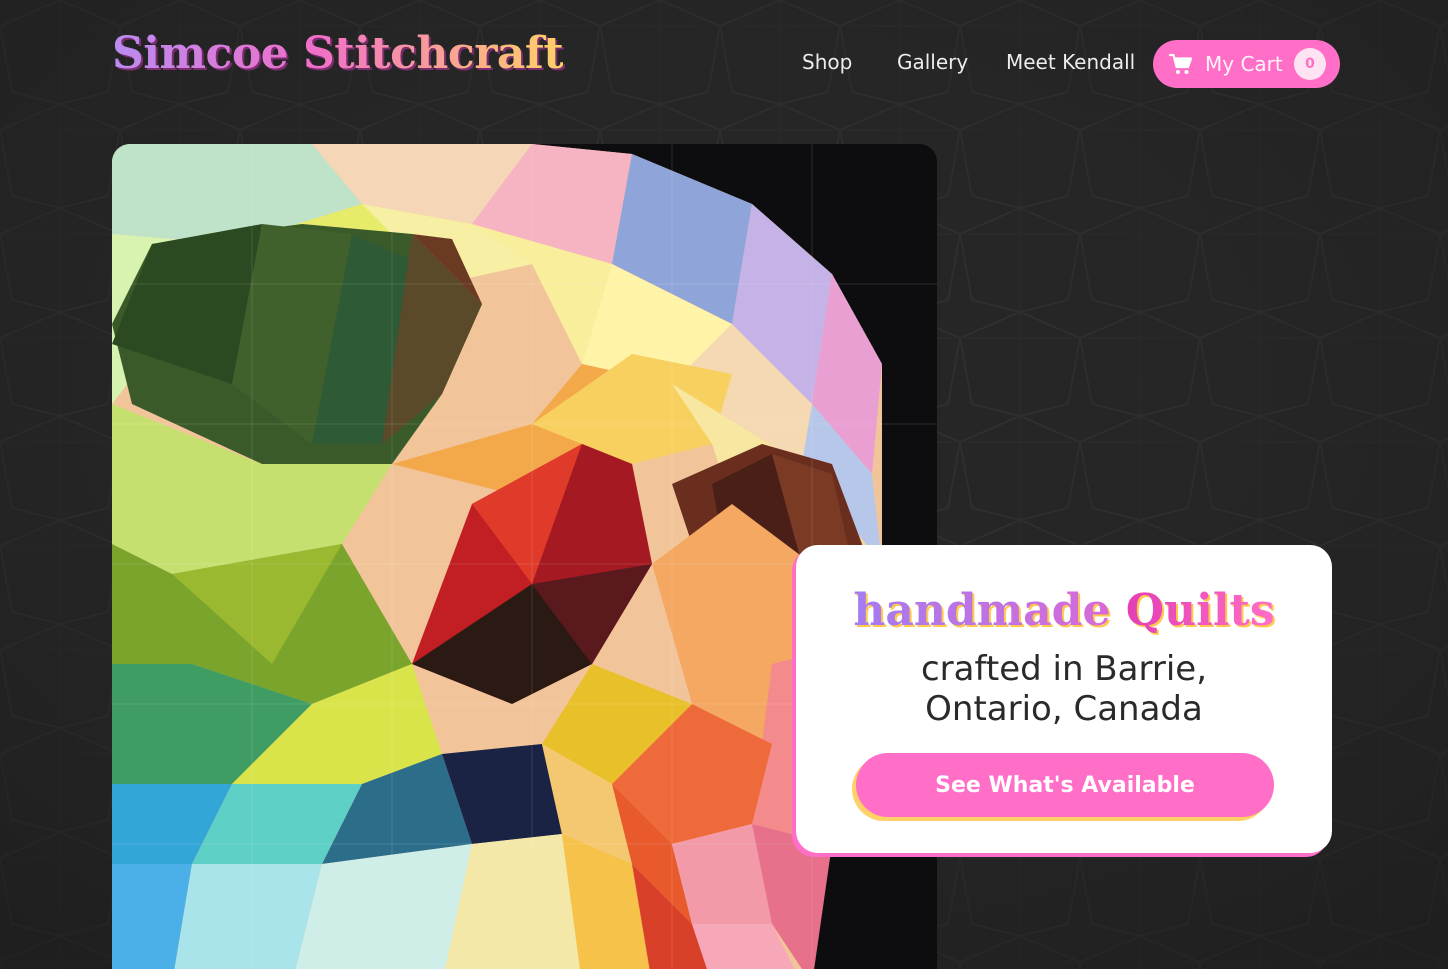  What do you see at coordinates (827, 62) in the screenshot?
I see `nav-link-shop: Shop` at bounding box center [827, 62].